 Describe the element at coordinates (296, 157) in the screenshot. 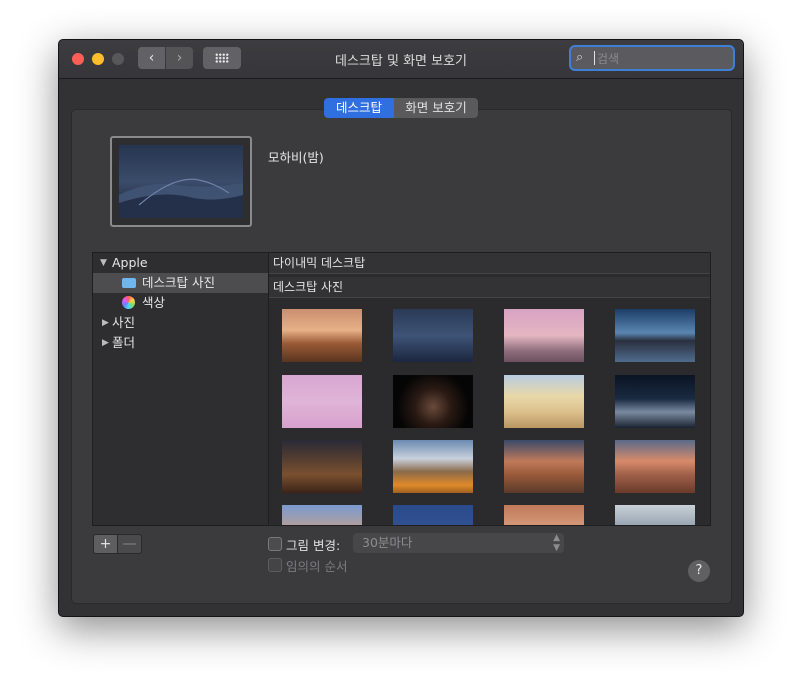

I see `wallpaper-name: 모하비(밤)` at that location.